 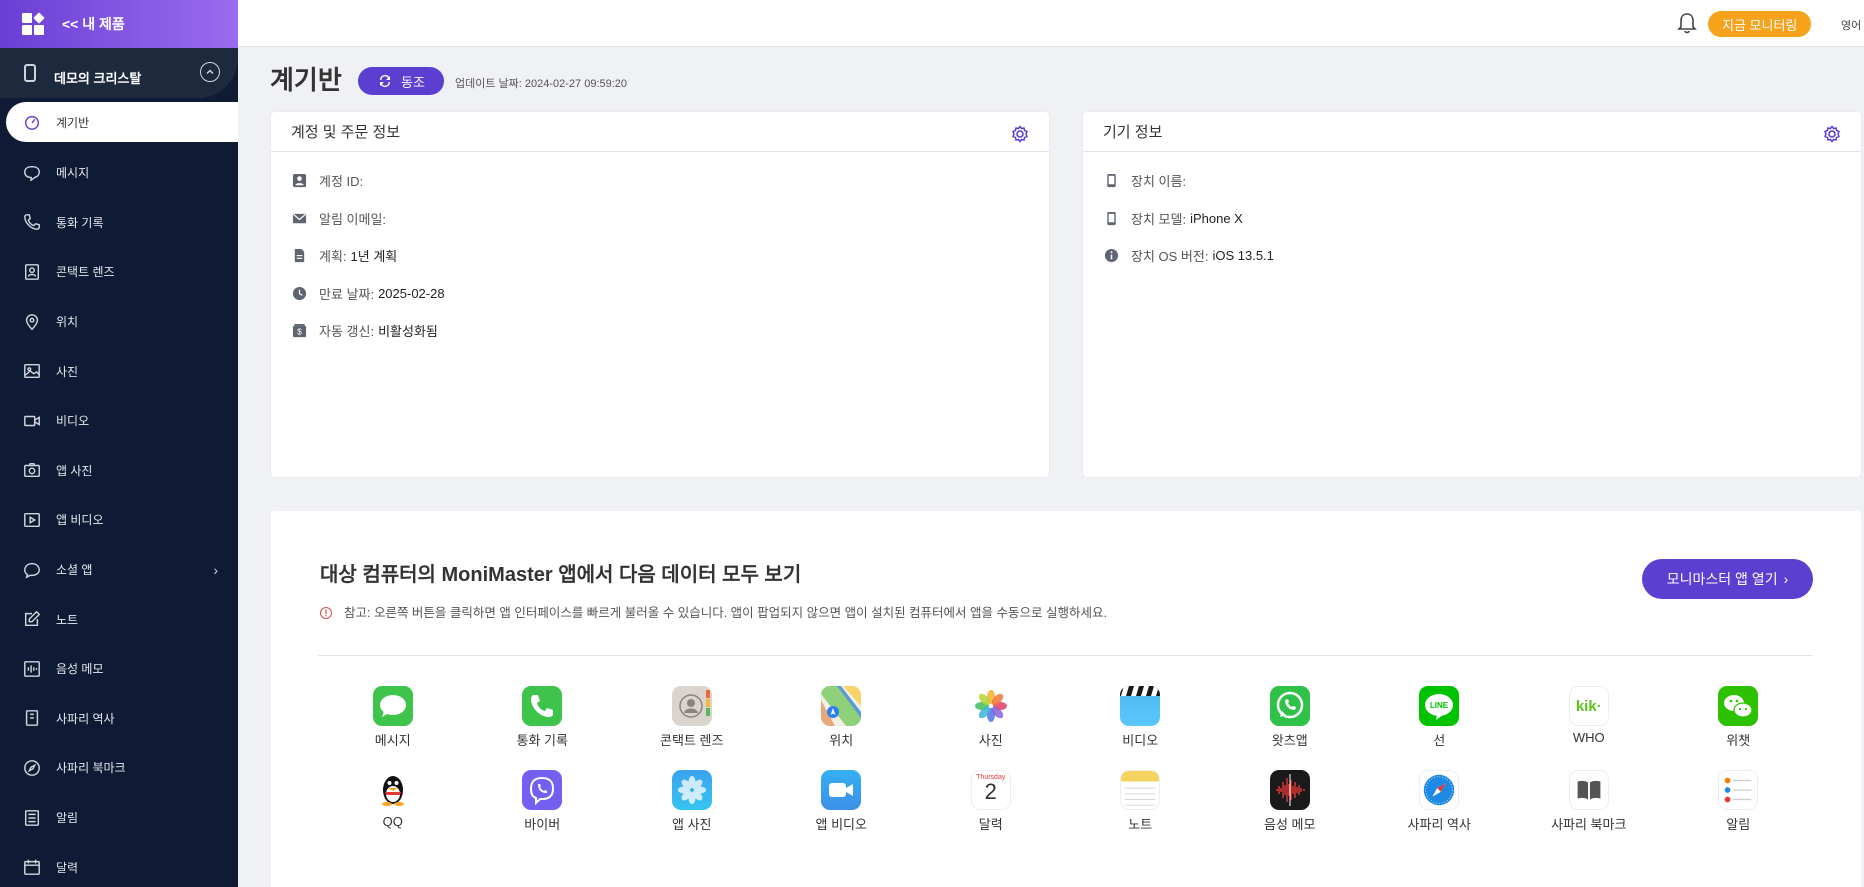 I want to click on device-name: 데모의 크리스탈, so click(x=98, y=78).